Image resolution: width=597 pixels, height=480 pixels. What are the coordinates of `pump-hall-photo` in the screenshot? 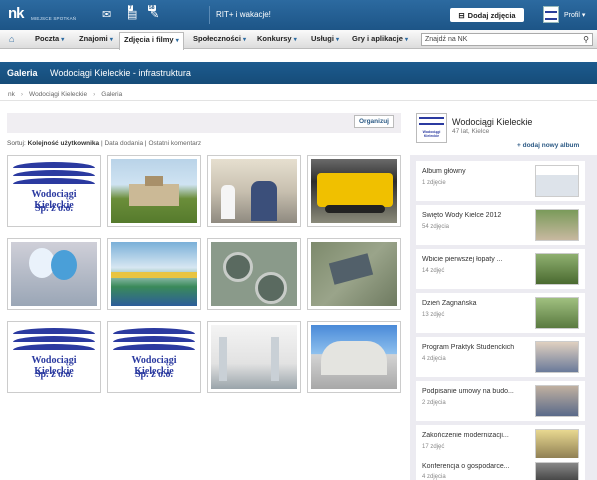 It's located at (154, 274).